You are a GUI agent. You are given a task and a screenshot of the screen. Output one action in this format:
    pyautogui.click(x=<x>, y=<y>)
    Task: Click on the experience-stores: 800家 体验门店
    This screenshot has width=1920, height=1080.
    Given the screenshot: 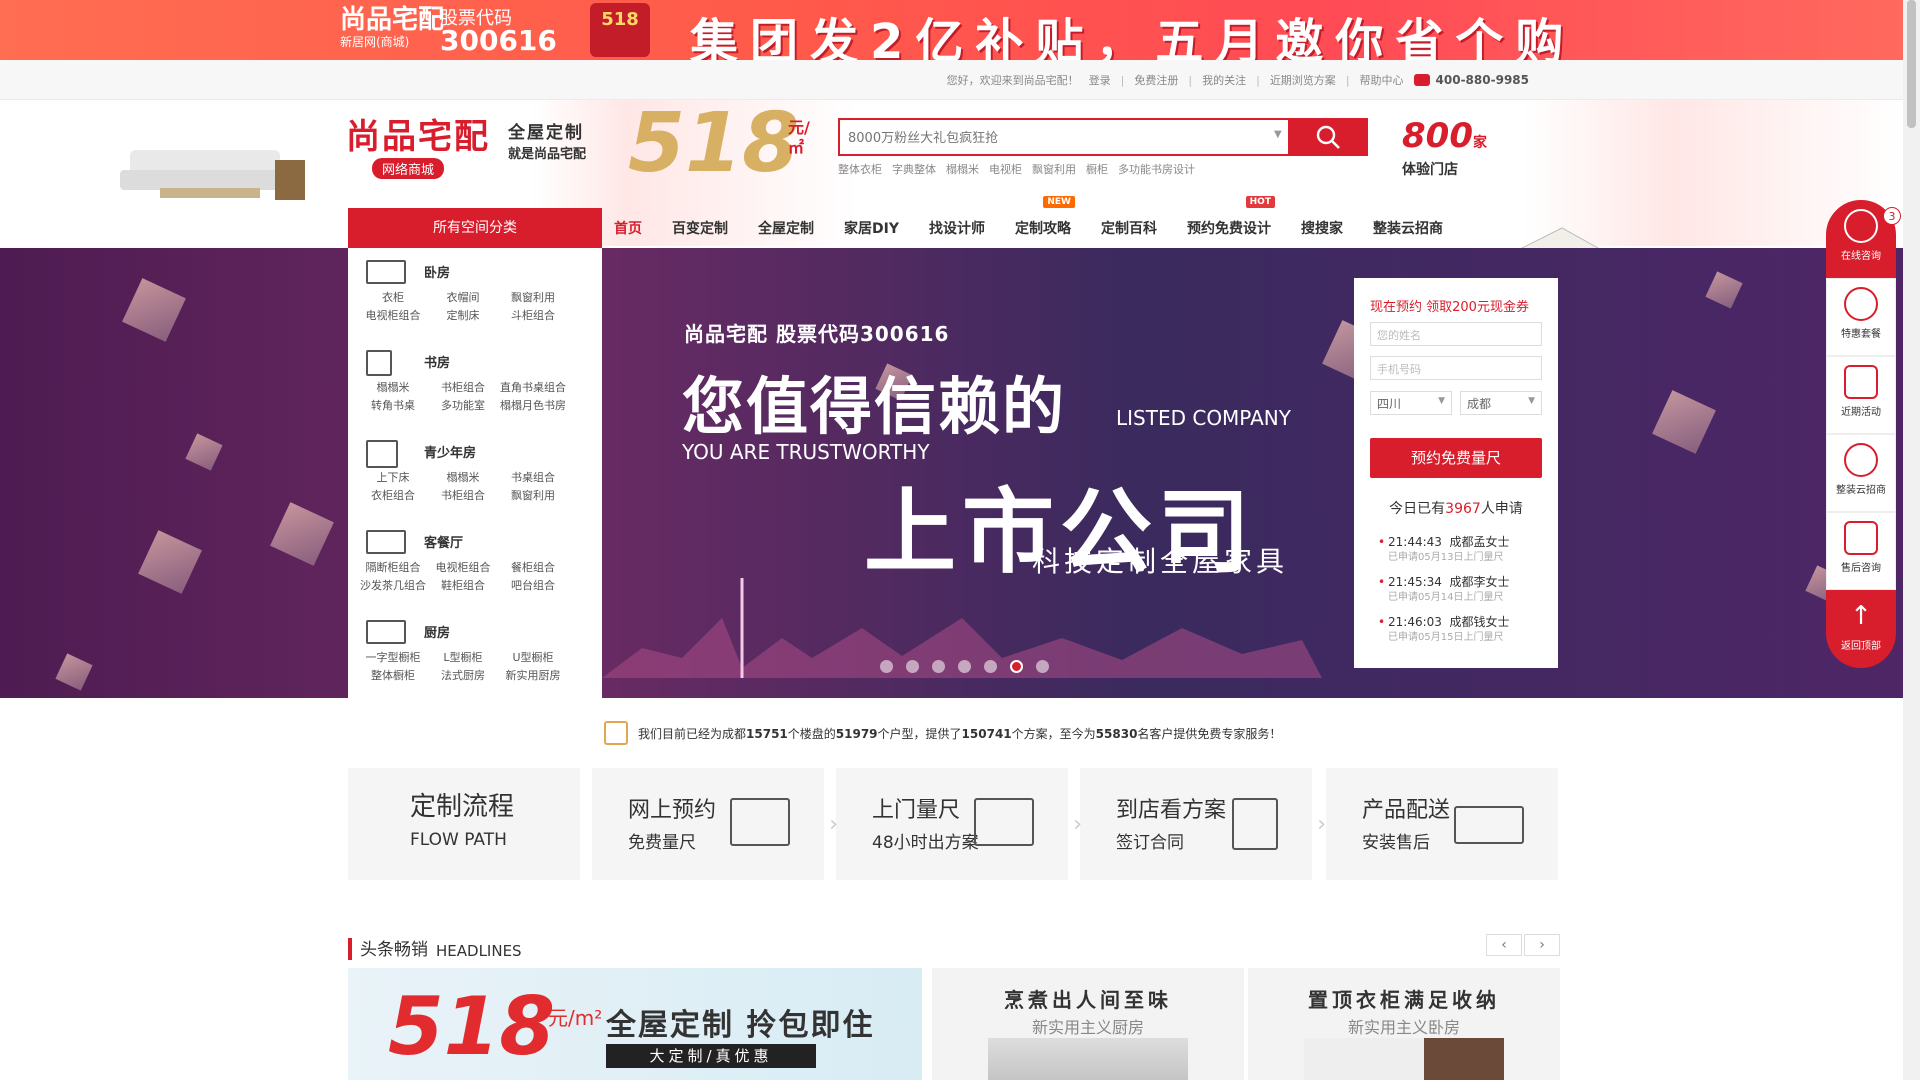 What is the action you would take?
    pyautogui.click(x=1444, y=148)
    